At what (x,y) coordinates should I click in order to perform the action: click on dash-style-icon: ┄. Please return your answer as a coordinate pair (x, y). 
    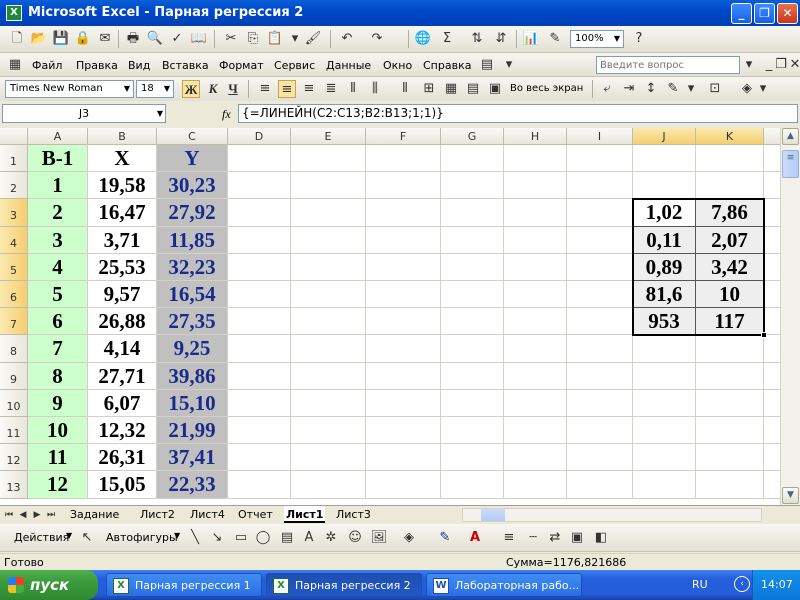
    Looking at the image, I should click on (533, 538).